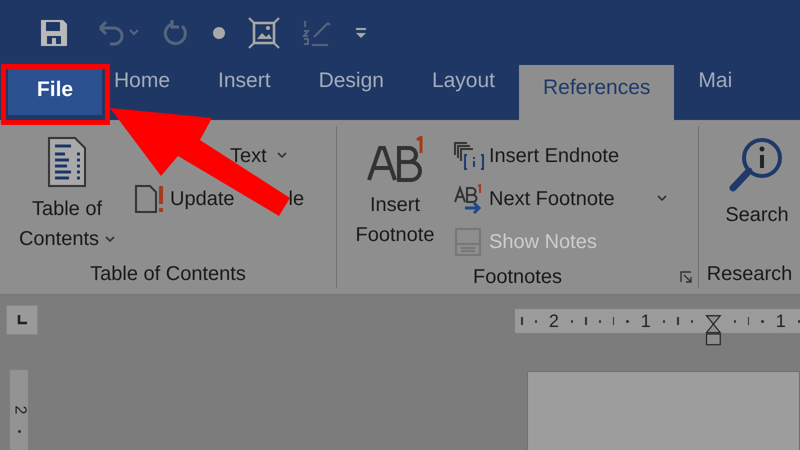 The height and width of the screenshot is (450, 800). What do you see at coordinates (351, 81) in the screenshot?
I see `ribbon-tab: Design` at bounding box center [351, 81].